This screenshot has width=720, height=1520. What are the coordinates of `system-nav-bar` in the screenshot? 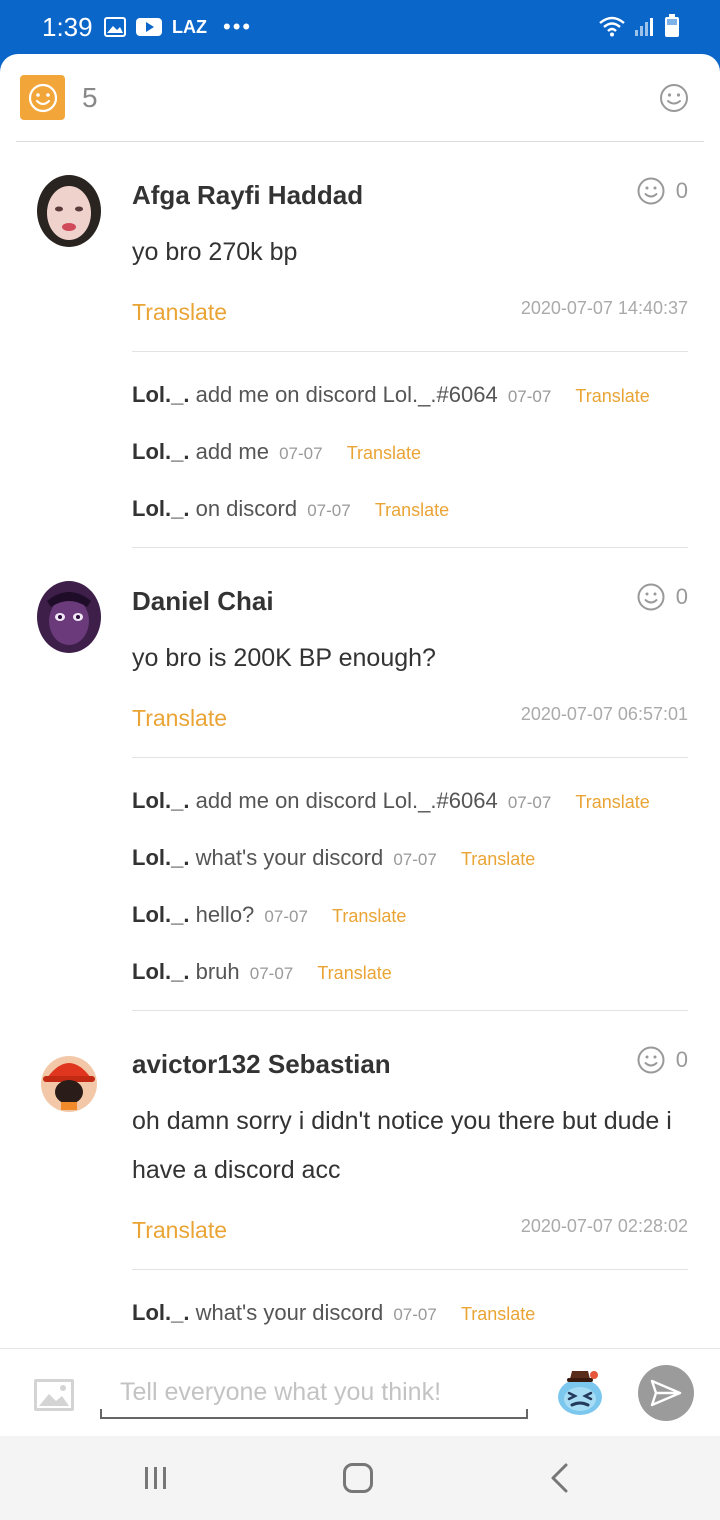 It's located at (360, 1478).